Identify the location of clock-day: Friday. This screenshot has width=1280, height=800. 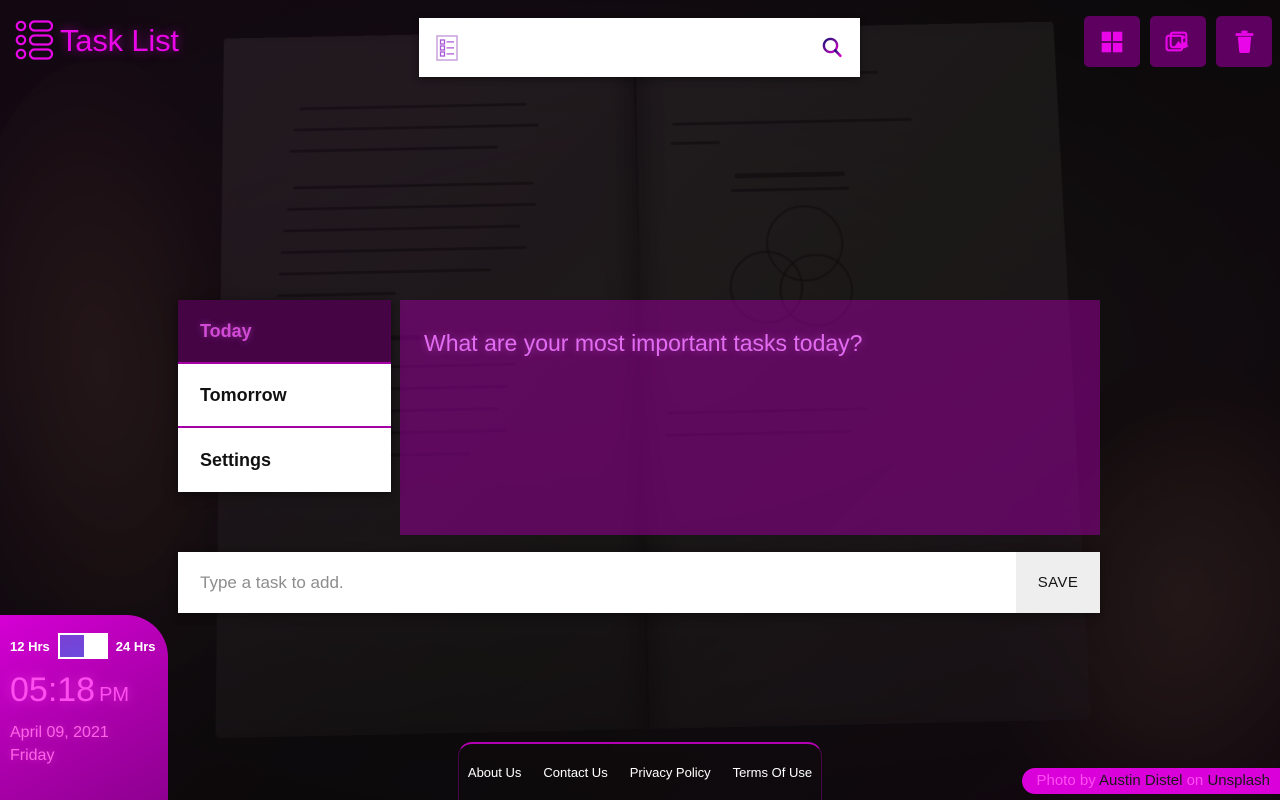
(32, 756).